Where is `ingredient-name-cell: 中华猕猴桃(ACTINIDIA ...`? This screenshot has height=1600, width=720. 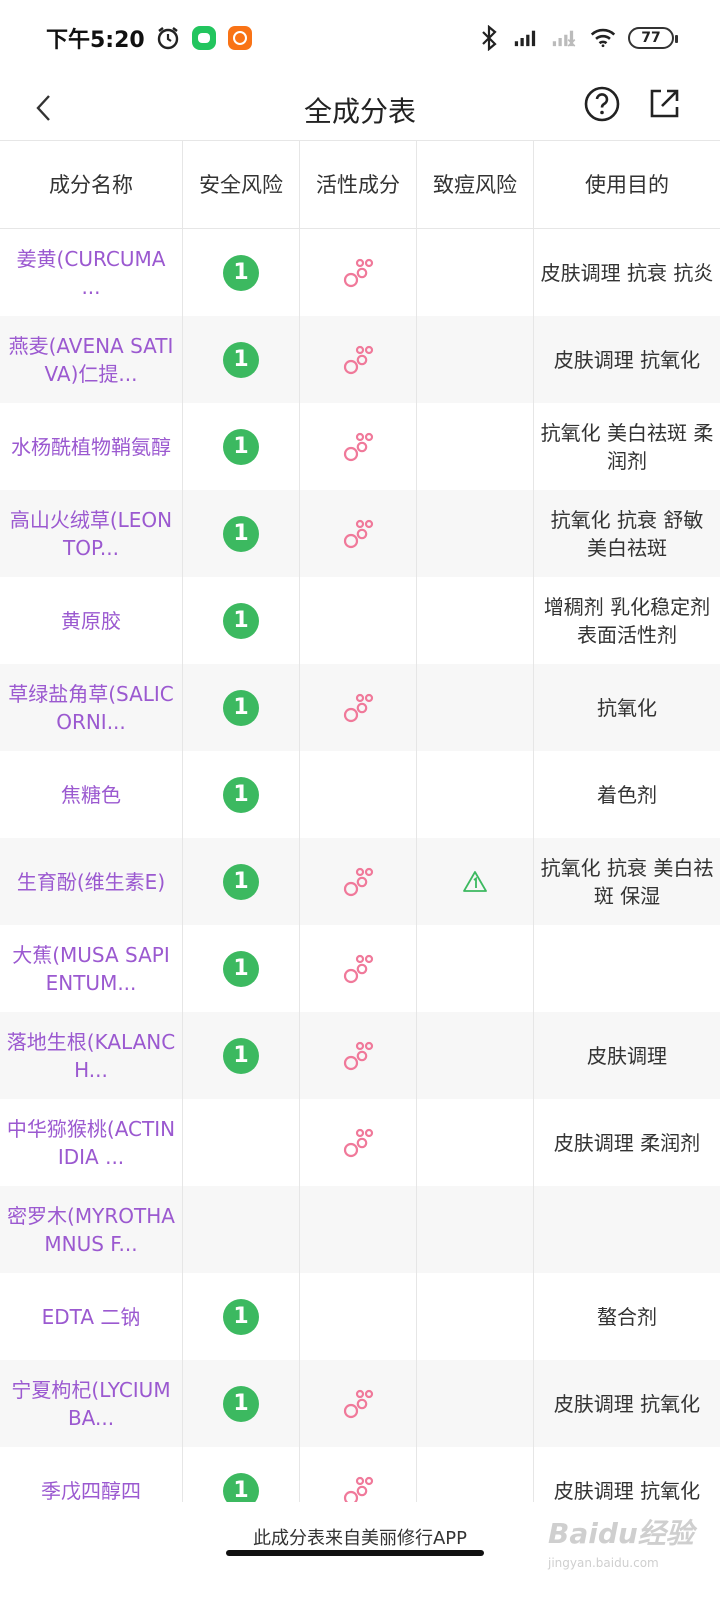 ingredient-name-cell: 中华猕猴桃(ACTINIDIA ... is located at coordinates (91, 1142).